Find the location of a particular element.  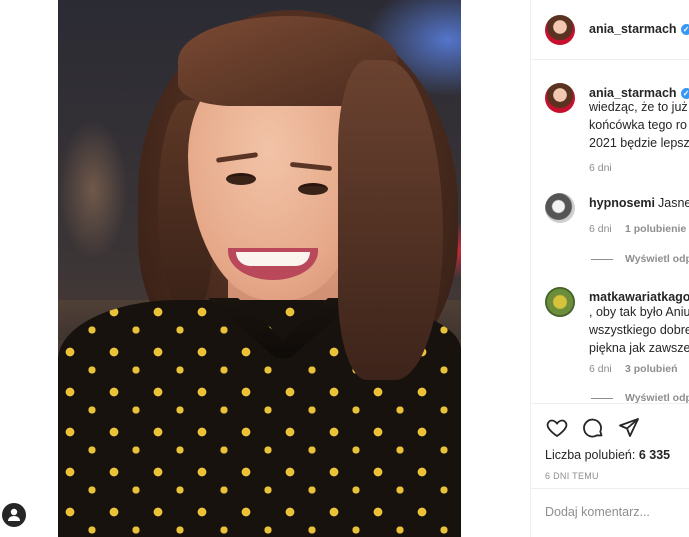

add-comment-area is located at coordinates (610, 512).